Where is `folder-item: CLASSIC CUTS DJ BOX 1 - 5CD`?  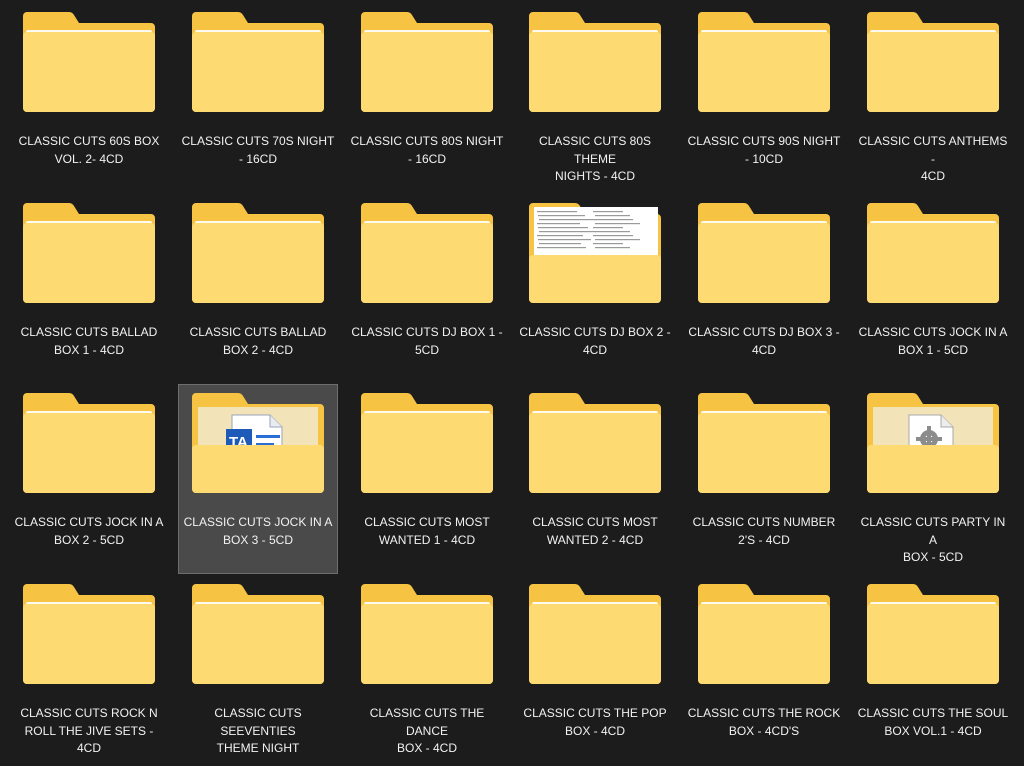
folder-item: CLASSIC CUTS DJ BOX 1 - 5CD is located at coordinates (427, 289).